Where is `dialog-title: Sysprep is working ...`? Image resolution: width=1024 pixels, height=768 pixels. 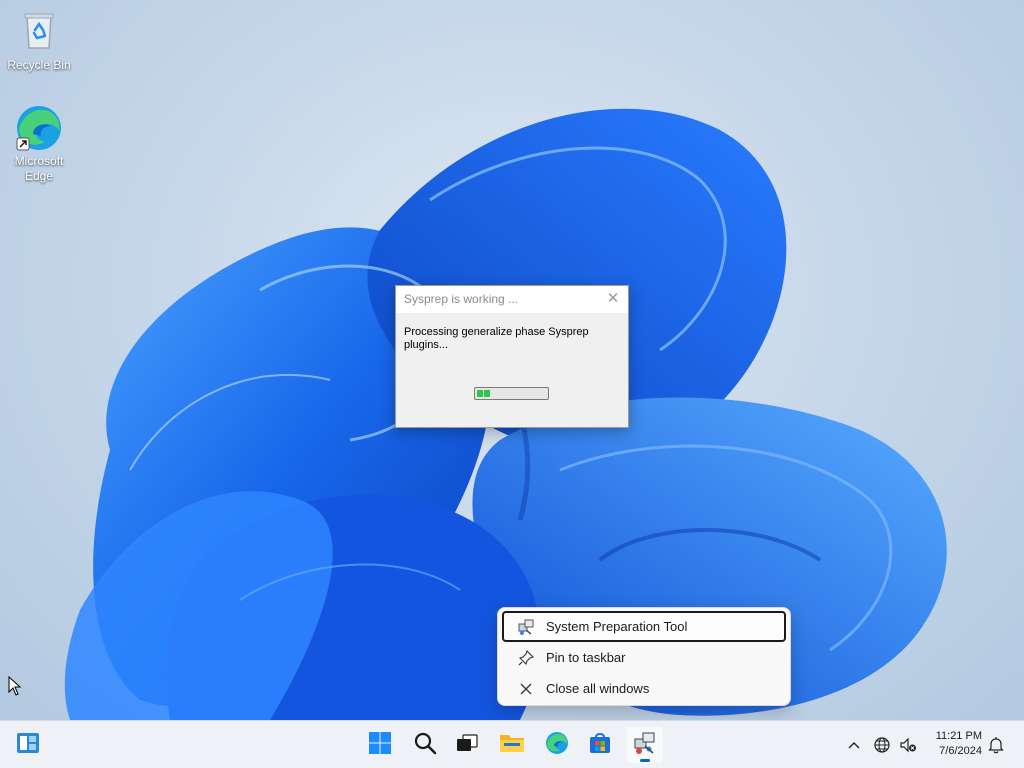 dialog-title: Sysprep is working ... is located at coordinates (461, 299).